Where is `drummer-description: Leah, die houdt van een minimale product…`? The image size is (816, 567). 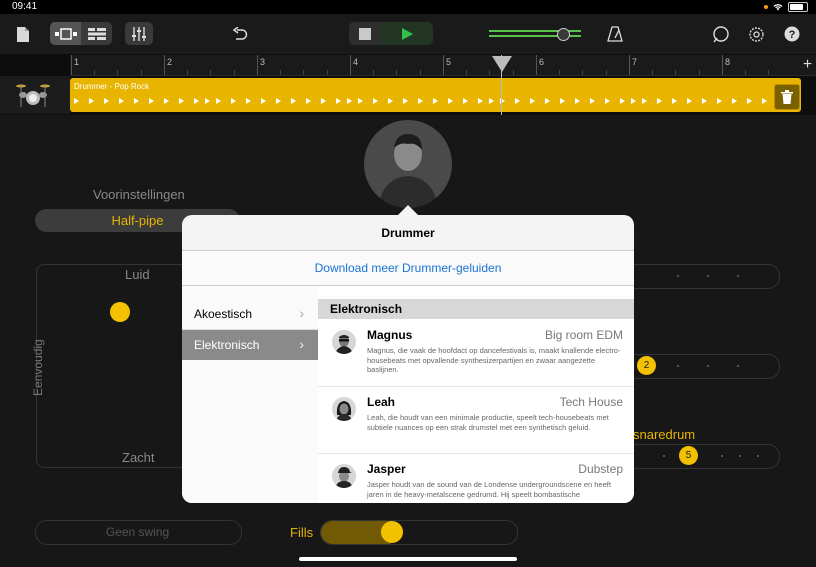 drummer-description: Leah, die houdt van een minimale product… is located at coordinates (488, 422).